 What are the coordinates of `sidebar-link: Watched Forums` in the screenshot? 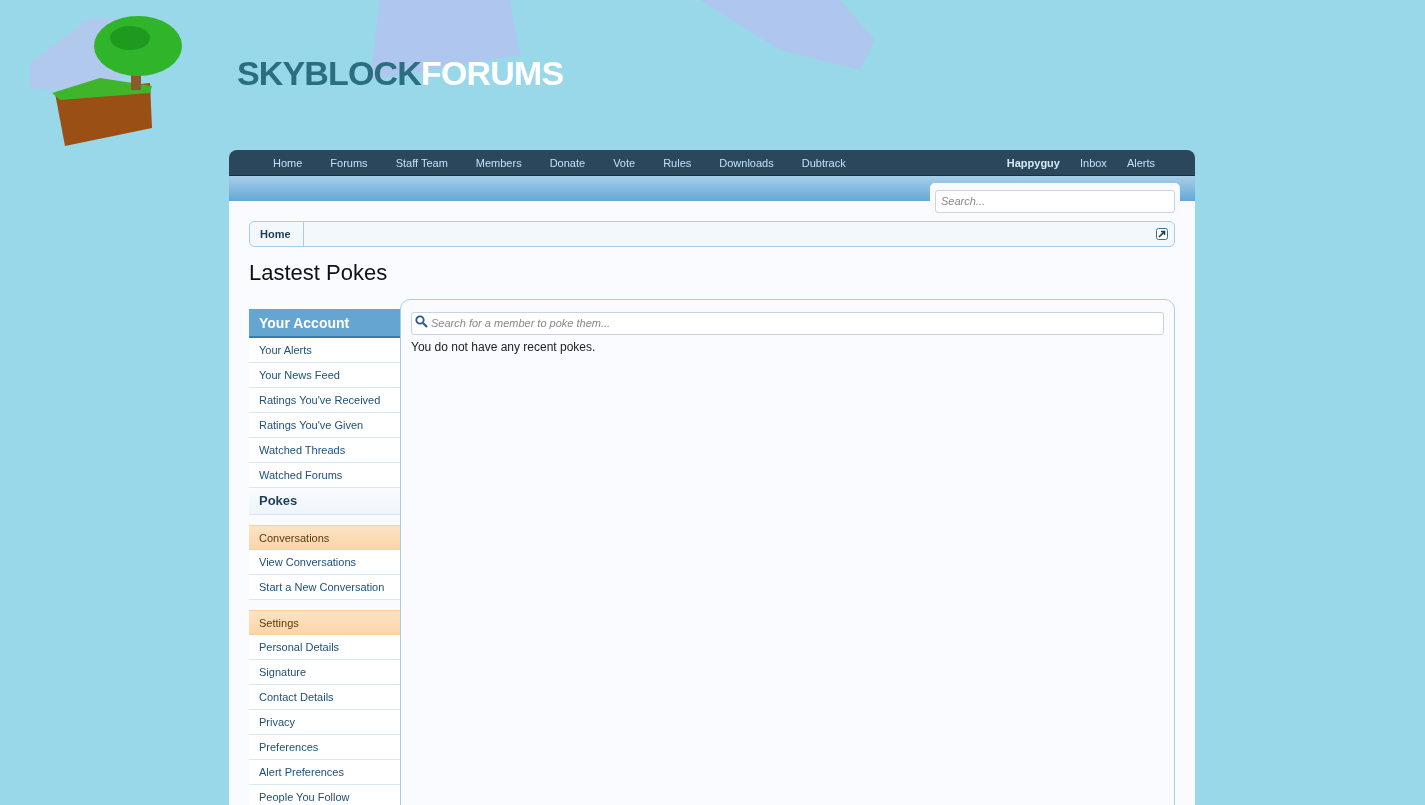 It's located at (324, 475).